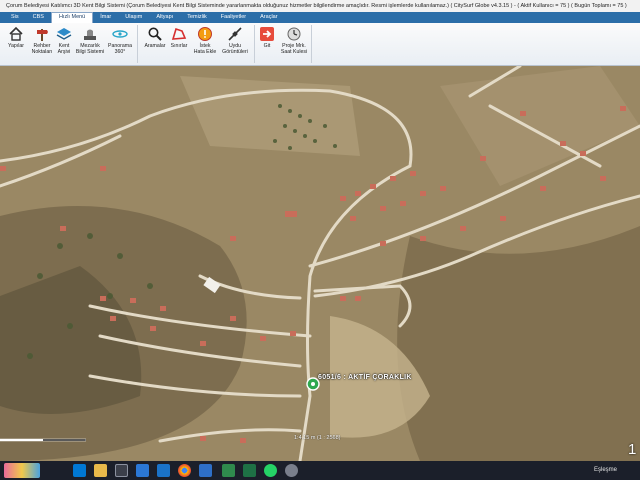 Image resolution: width=640 pixels, height=480 pixels. I want to click on panorama-icon, so click(120, 34).